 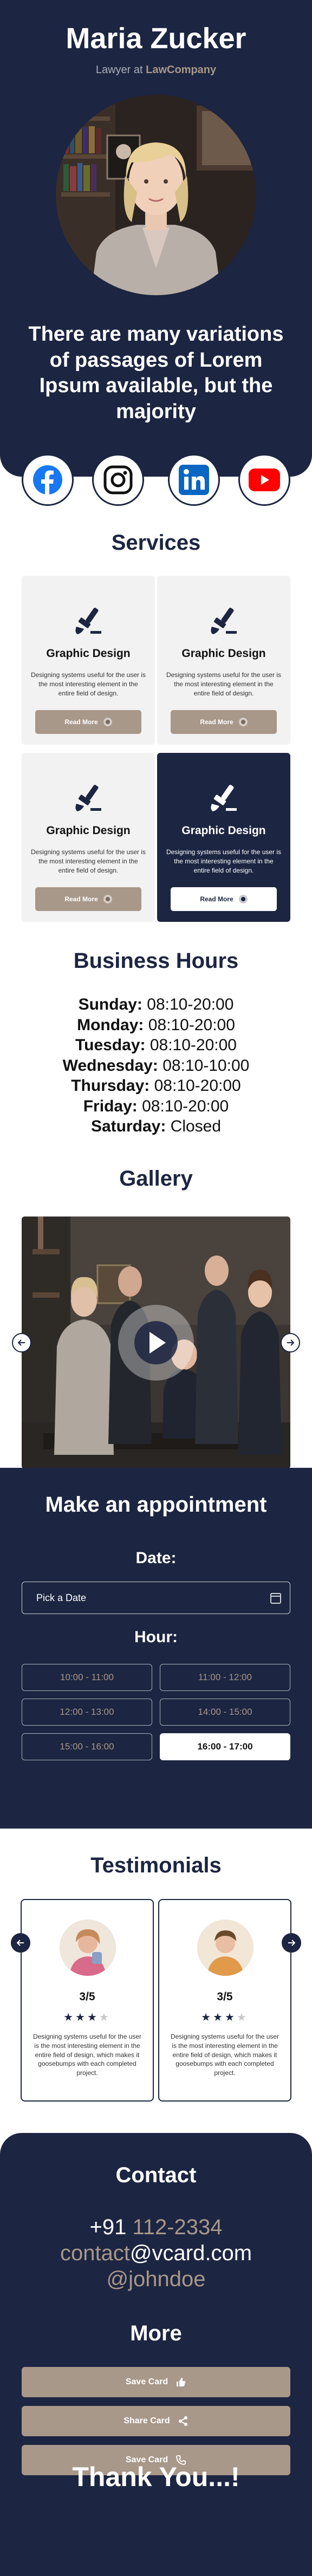 I want to click on services-title: Services, so click(x=156, y=543).